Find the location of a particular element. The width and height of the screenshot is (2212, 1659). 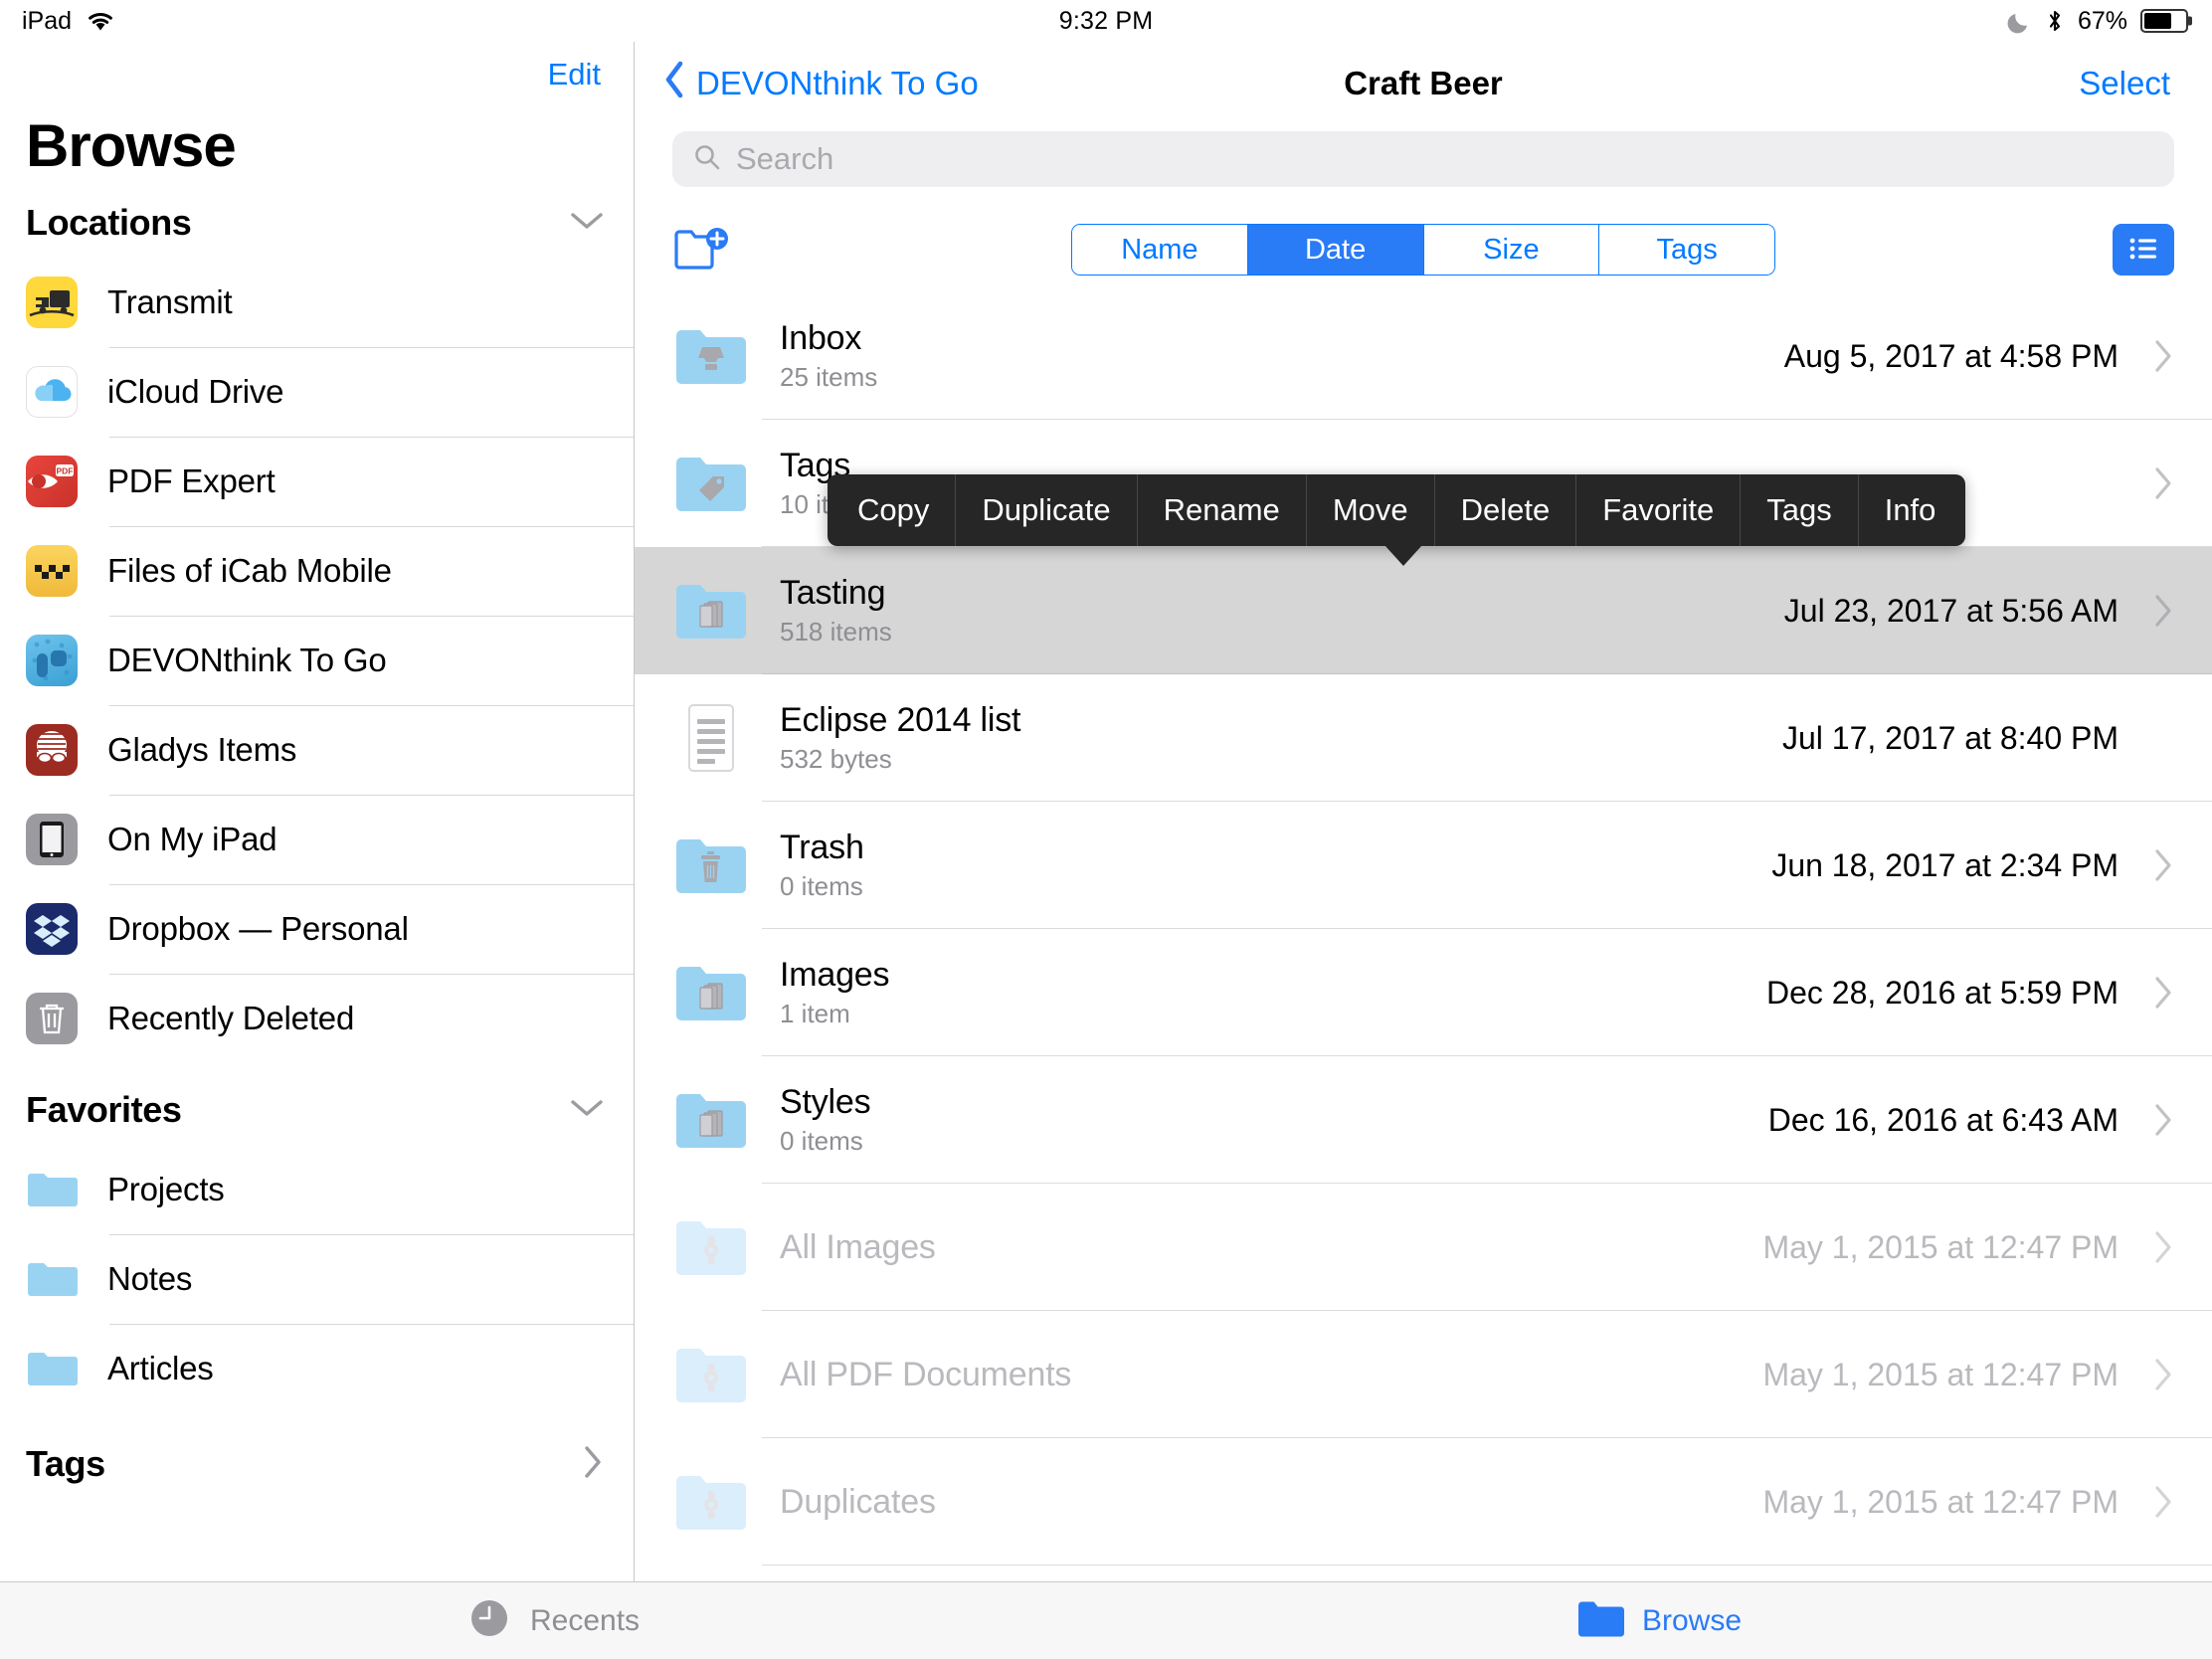

sidebar-item-icab-mobile: Files of iCab Mobile is located at coordinates (317, 571).